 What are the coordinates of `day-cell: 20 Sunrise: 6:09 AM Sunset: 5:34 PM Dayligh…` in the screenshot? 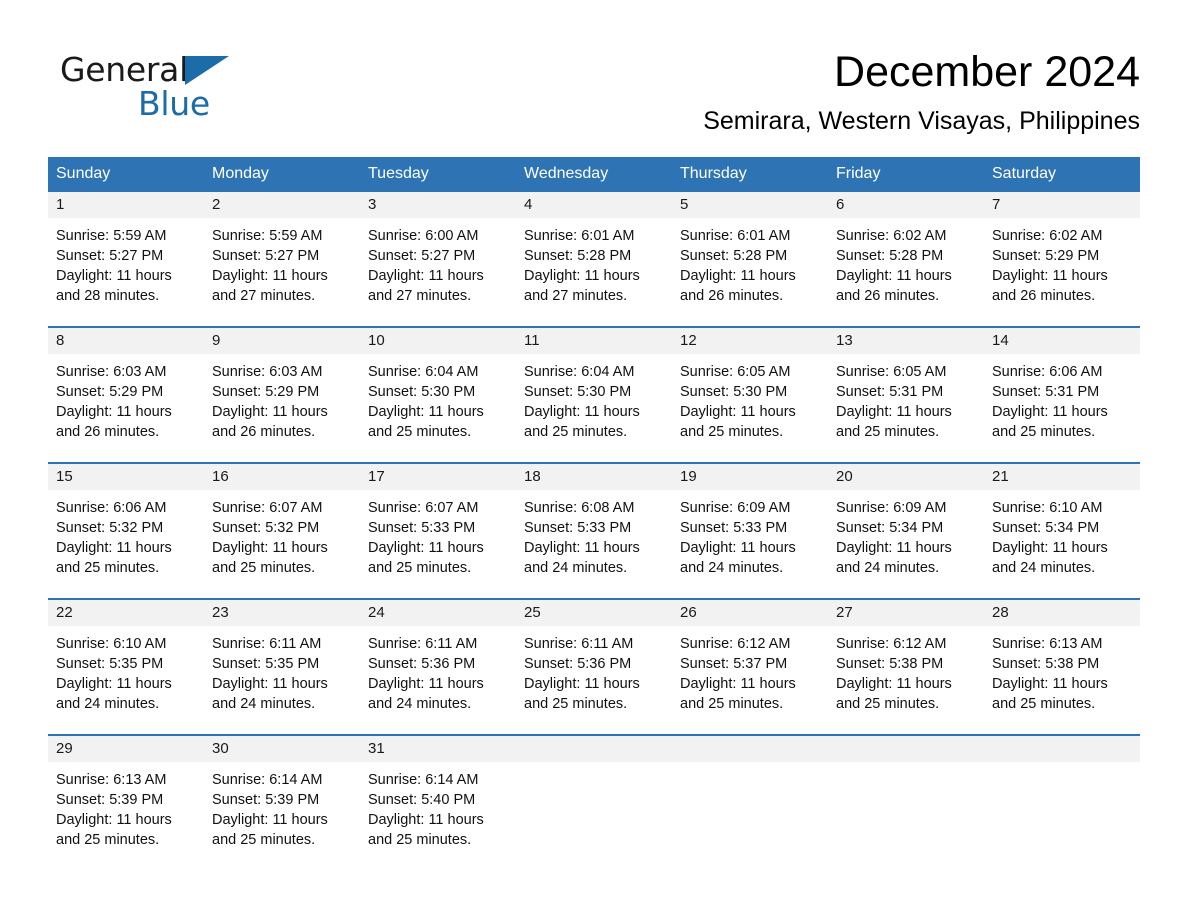 It's located at (906, 531).